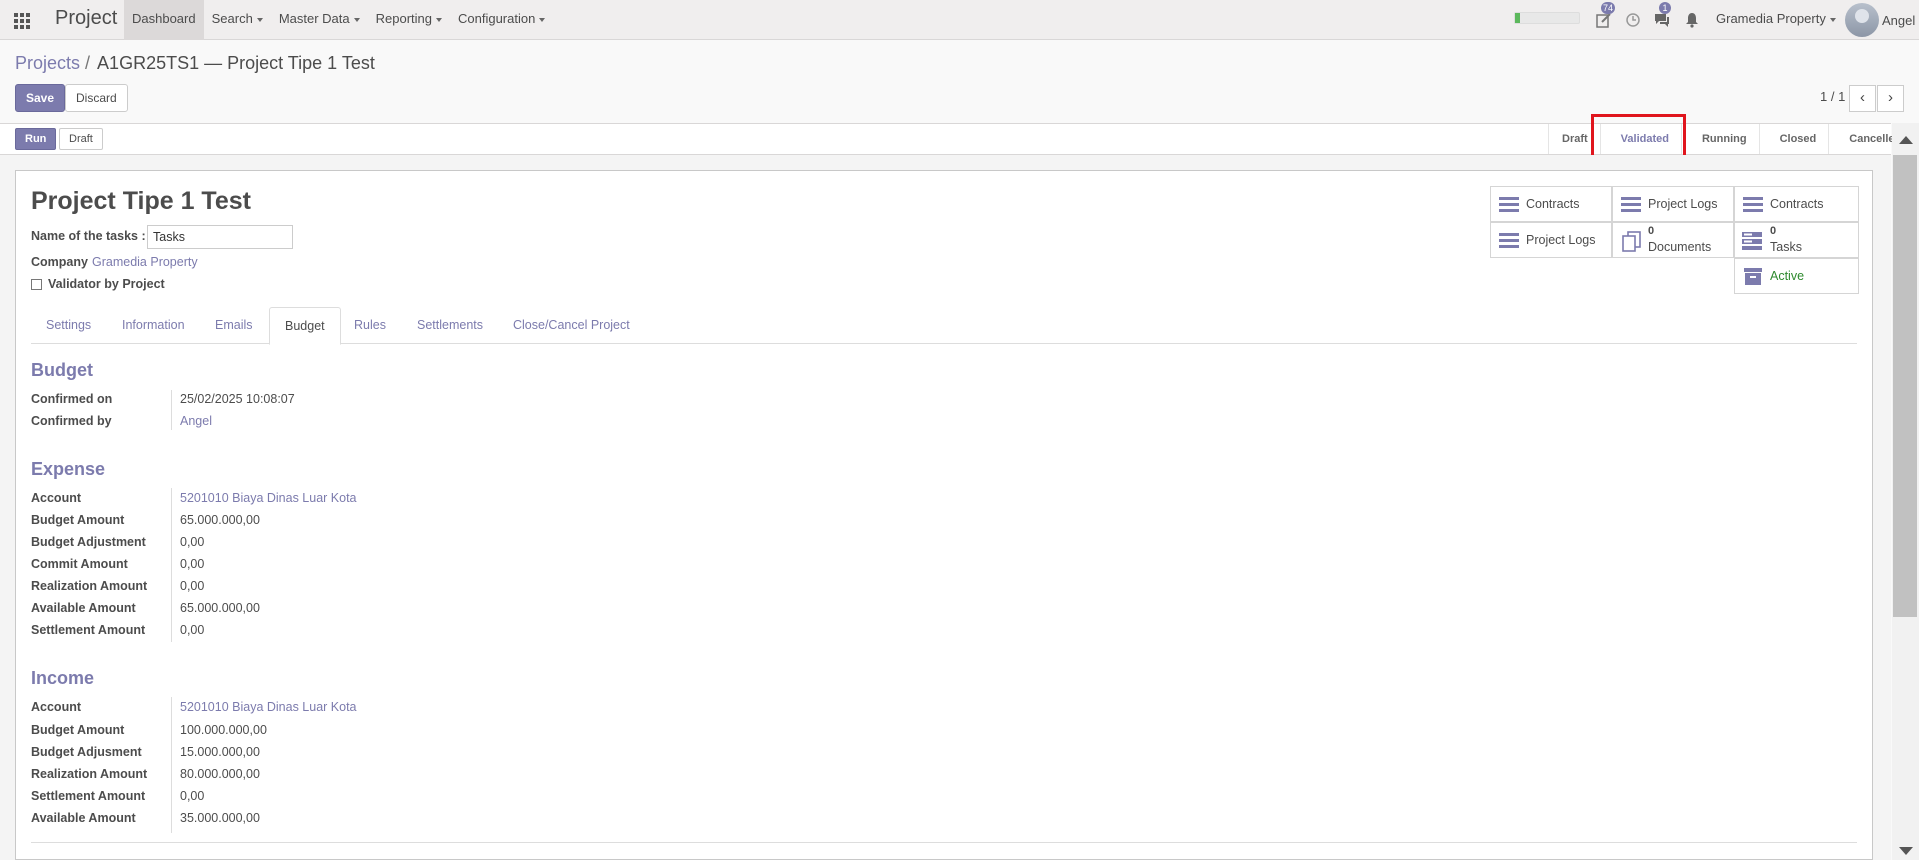 The image size is (1919, 860). Describe the element at coordinates (81, 139) in the screenshot. I see `draft-button: Draft` at that location.